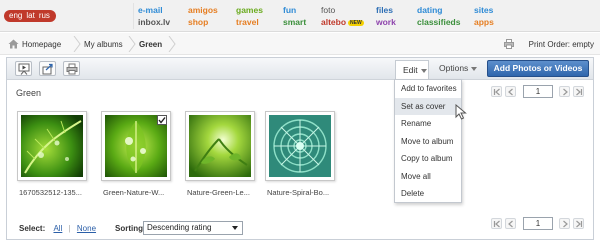 This screenshot has width=600, height=246. I want to click on link-apps: apps, so click(484, 22).